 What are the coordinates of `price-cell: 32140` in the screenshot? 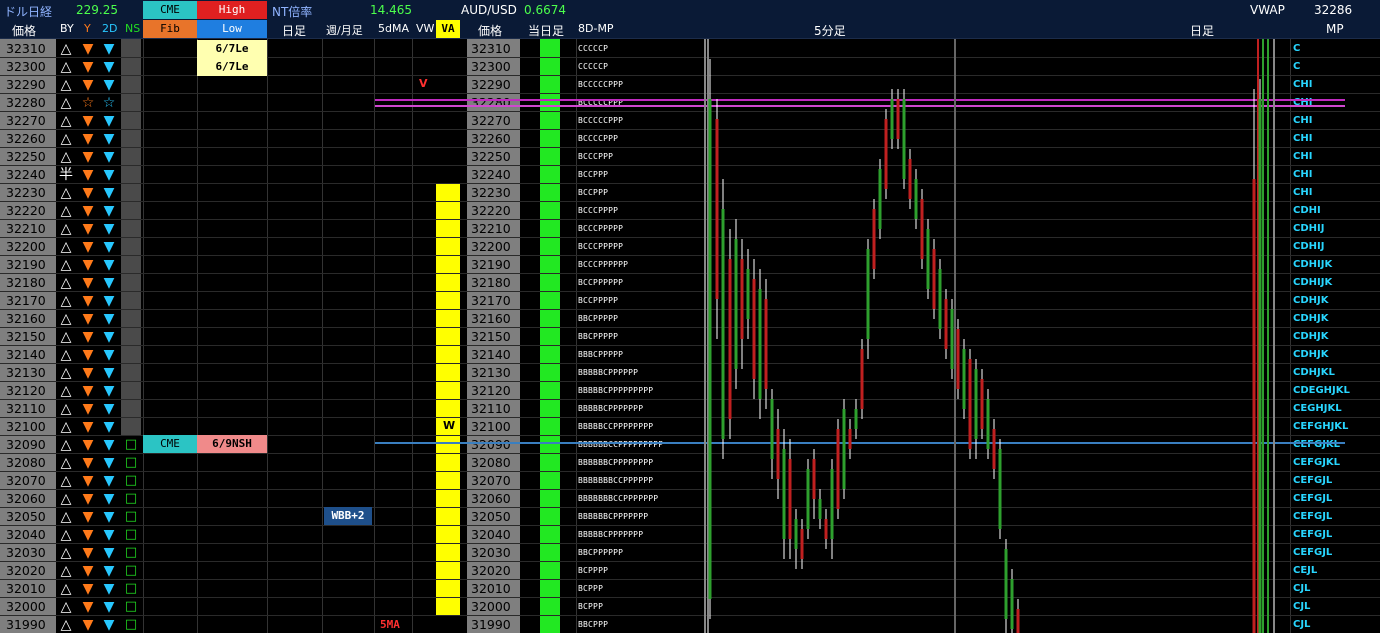 It's located at (26, 354).